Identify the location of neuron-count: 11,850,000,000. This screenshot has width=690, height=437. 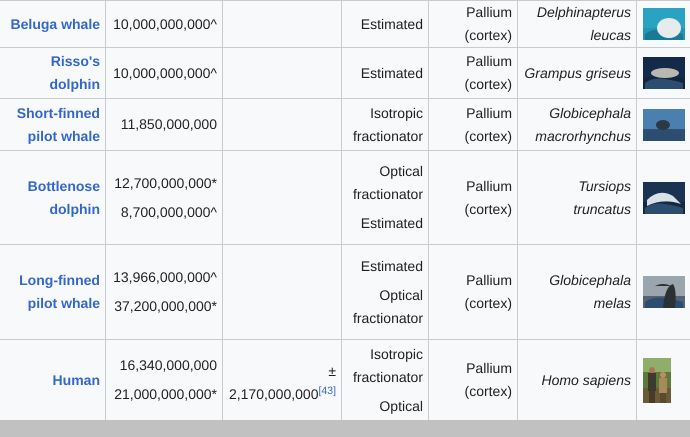
(168, 124).